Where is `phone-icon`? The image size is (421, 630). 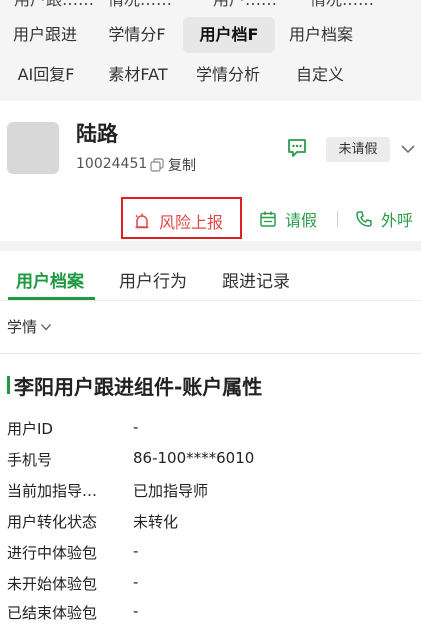
phone-icon is located at coordinates (364, 219).